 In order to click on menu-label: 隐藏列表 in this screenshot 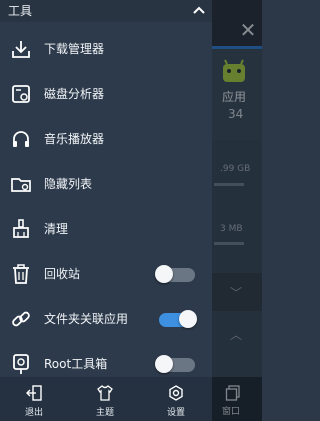, I will do `click(68, 184)`.